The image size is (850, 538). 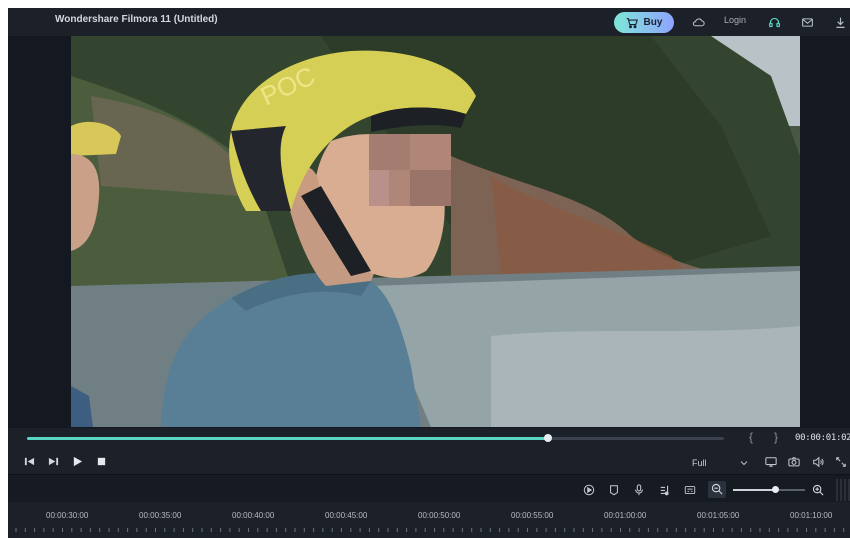 I want to click on fullscreen-icon, so click(x=841, y=461).